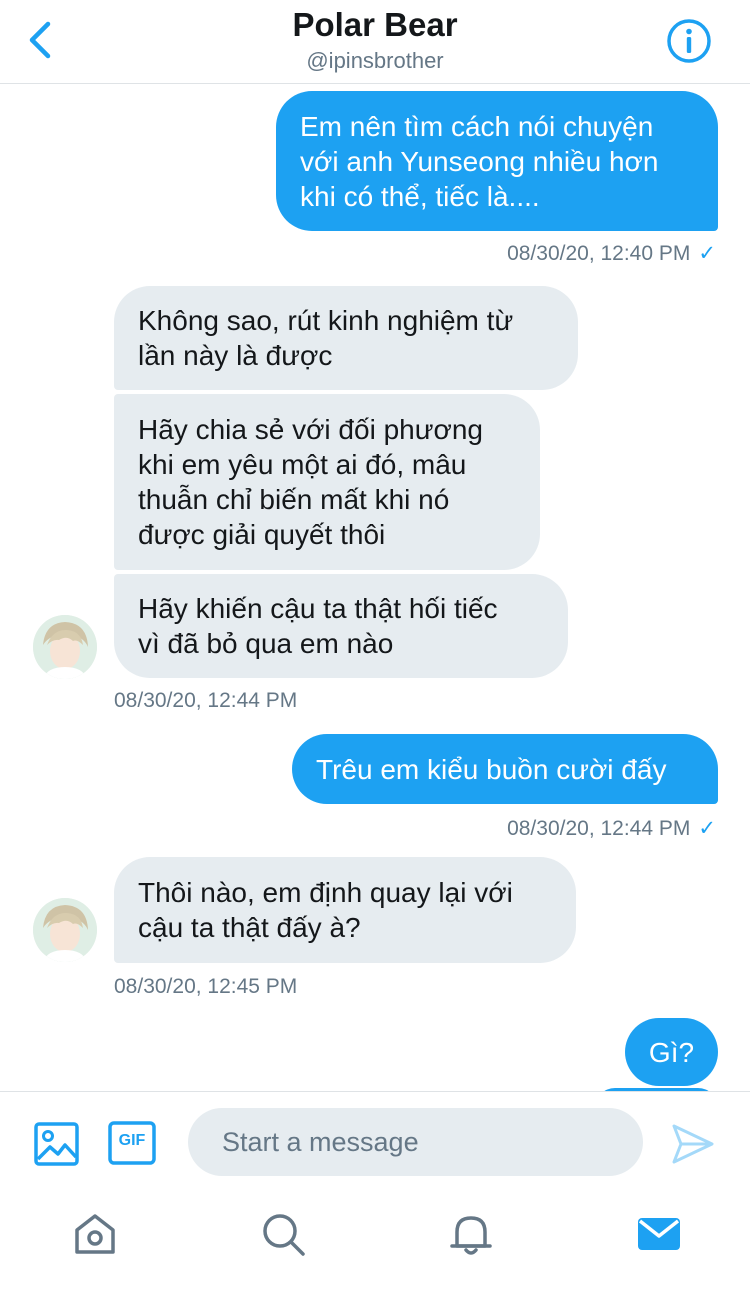 The image size is (750, 1290). What do you see at coordinates (375, 1243) in the screenshot?
I see `tab-bar` at bounding box center [375, 1243].